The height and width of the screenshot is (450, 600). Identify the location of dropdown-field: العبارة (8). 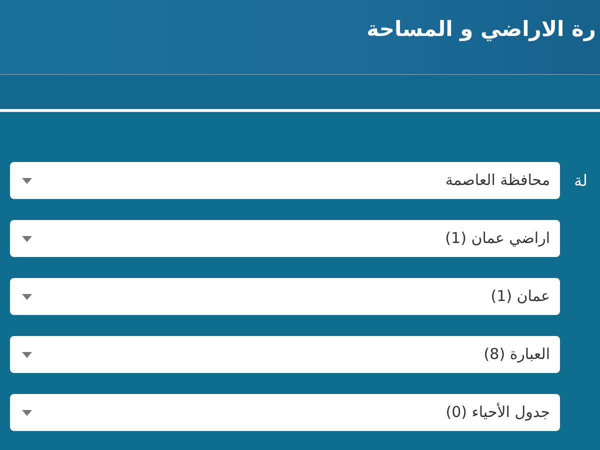
(285, 354).